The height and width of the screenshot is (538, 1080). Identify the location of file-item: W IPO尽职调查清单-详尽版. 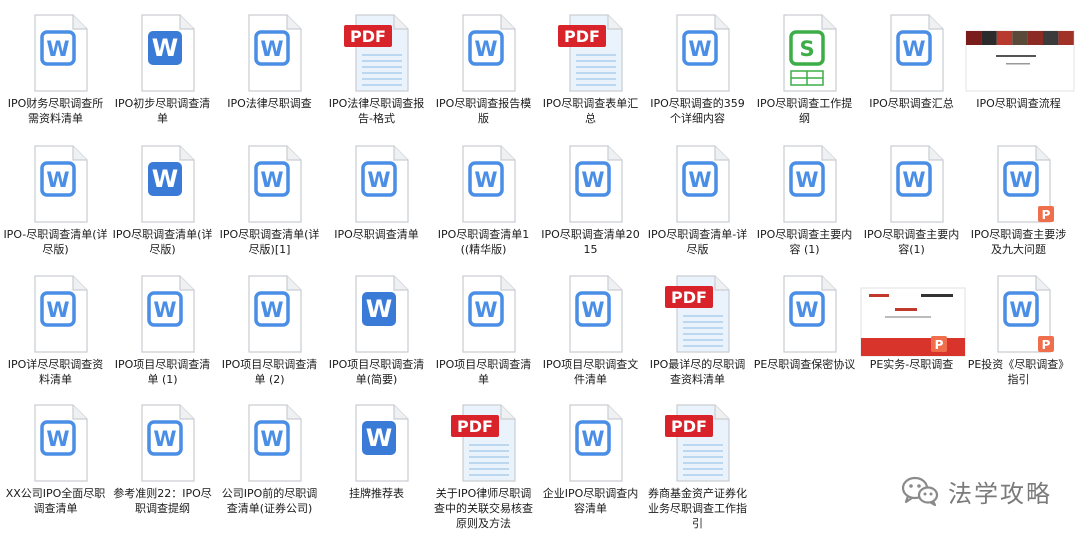
(697, 200).